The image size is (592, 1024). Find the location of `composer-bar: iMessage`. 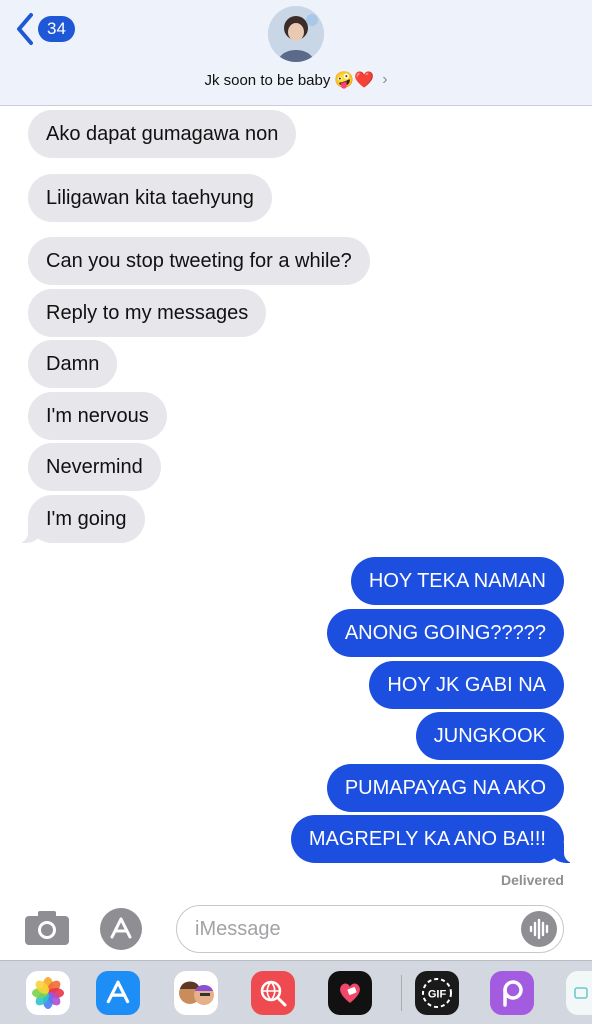

composer-bar: iMessage is located at coordinates (296, 928).